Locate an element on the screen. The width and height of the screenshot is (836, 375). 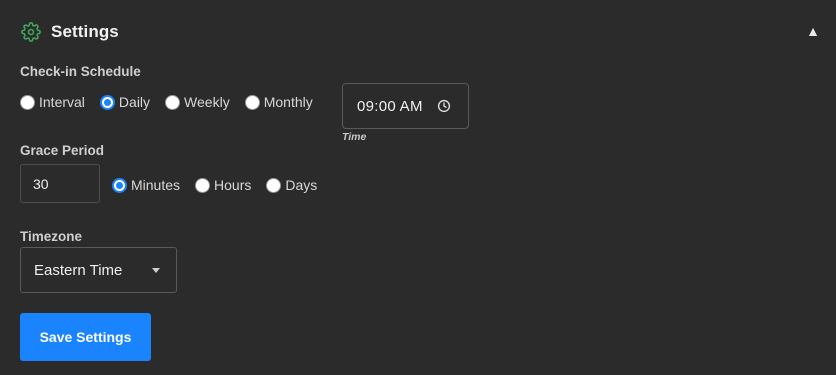
schedule-radio-group: Interval Daily Weekly Monthly is located at coordinates (174, 102).